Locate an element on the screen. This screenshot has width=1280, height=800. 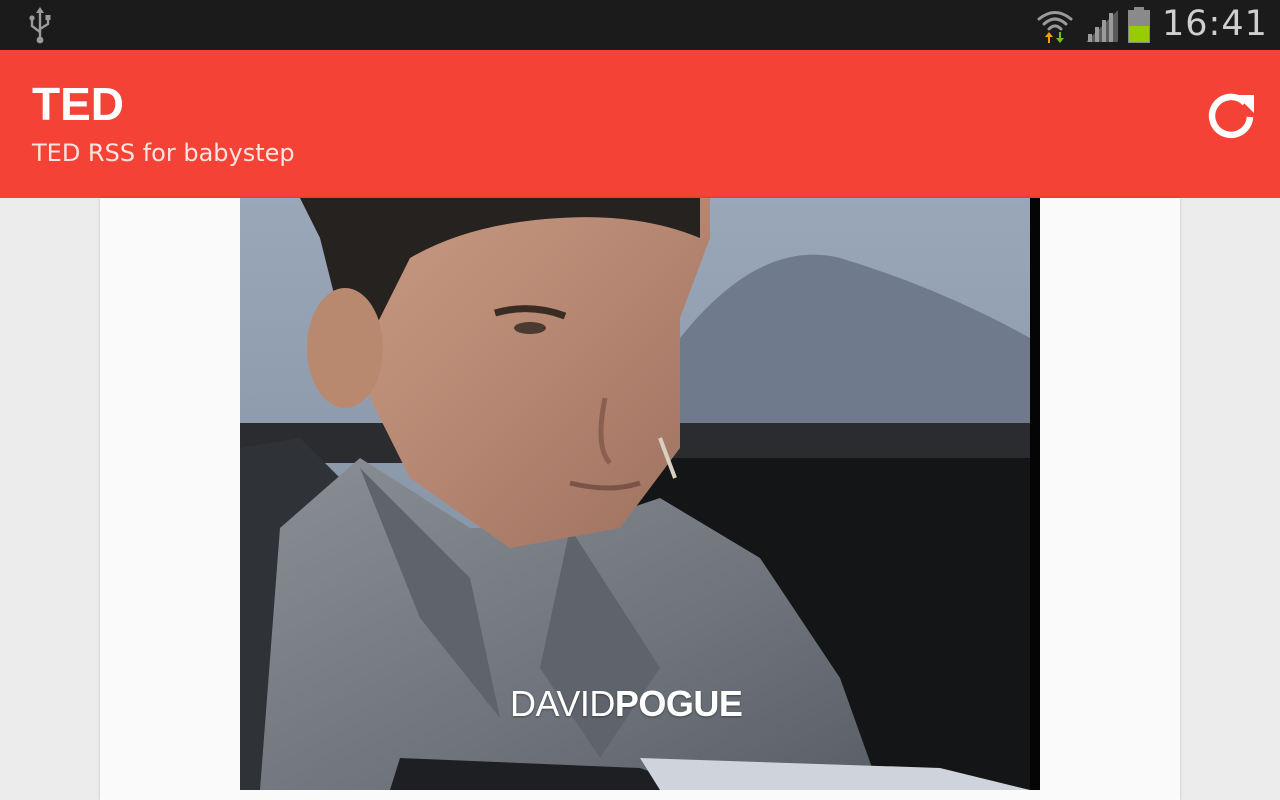
battery-icon is located at coordinates (1139, 25).